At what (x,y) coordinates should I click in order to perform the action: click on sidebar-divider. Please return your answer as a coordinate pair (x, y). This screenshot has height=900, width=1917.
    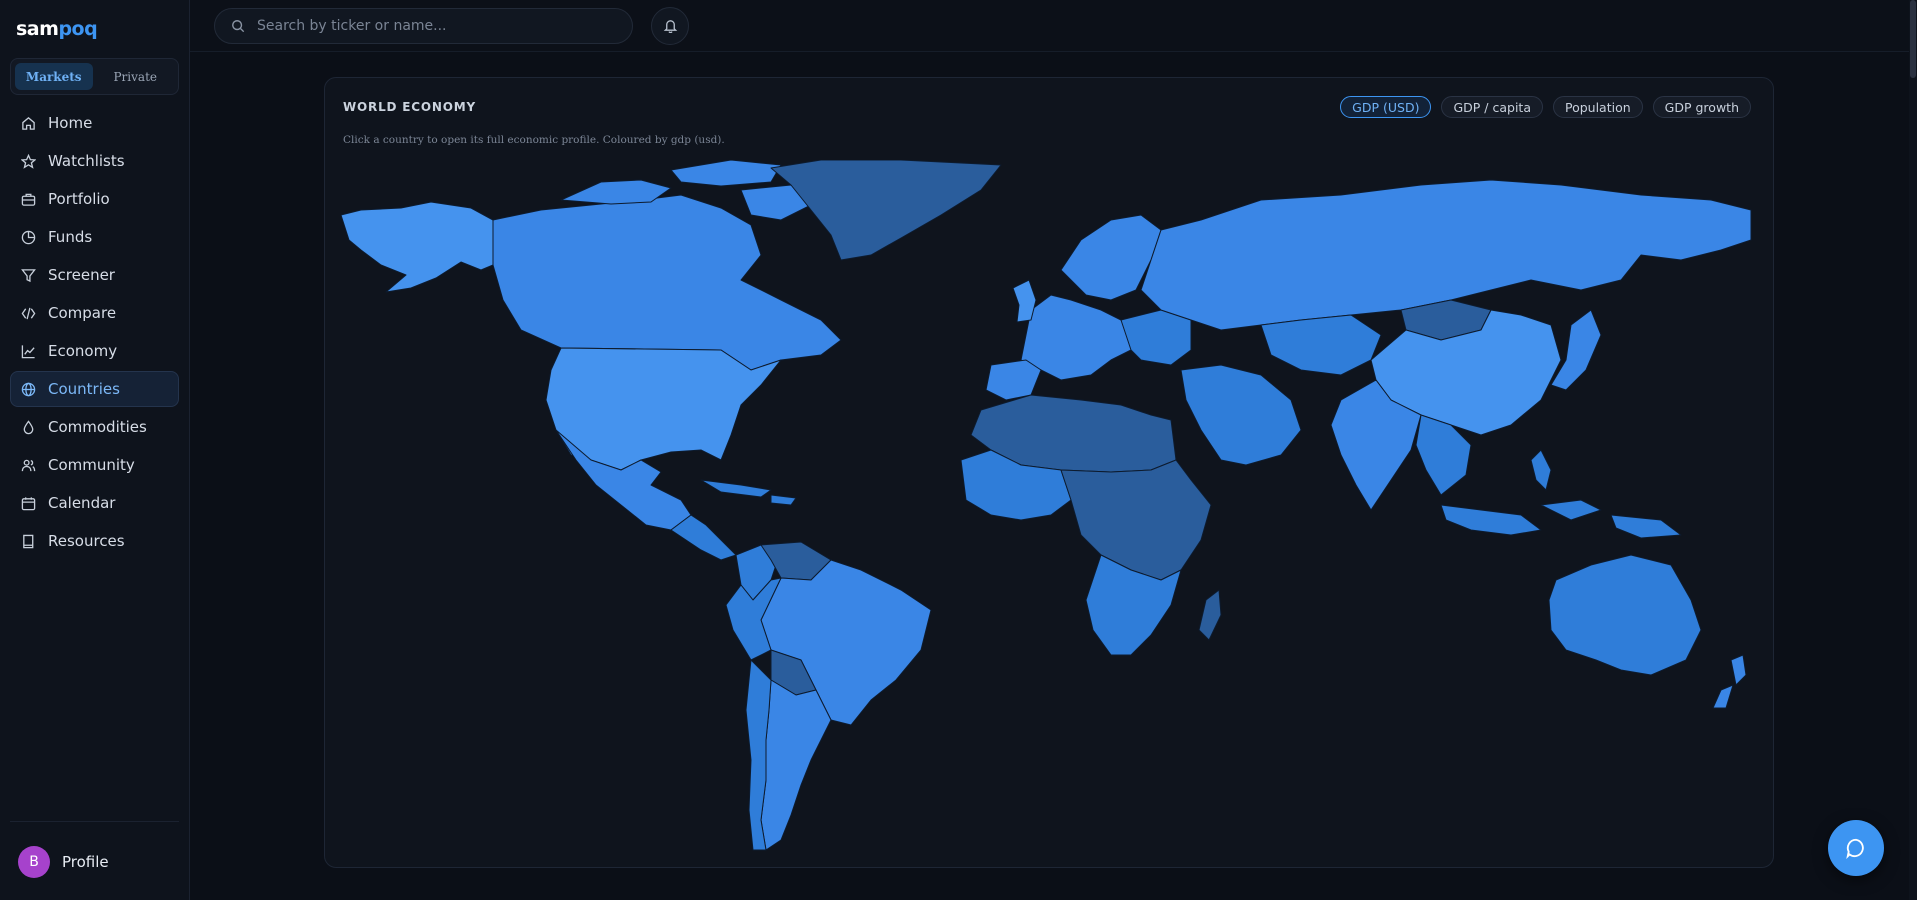
    Looking at the image, I should click on (94, 821).